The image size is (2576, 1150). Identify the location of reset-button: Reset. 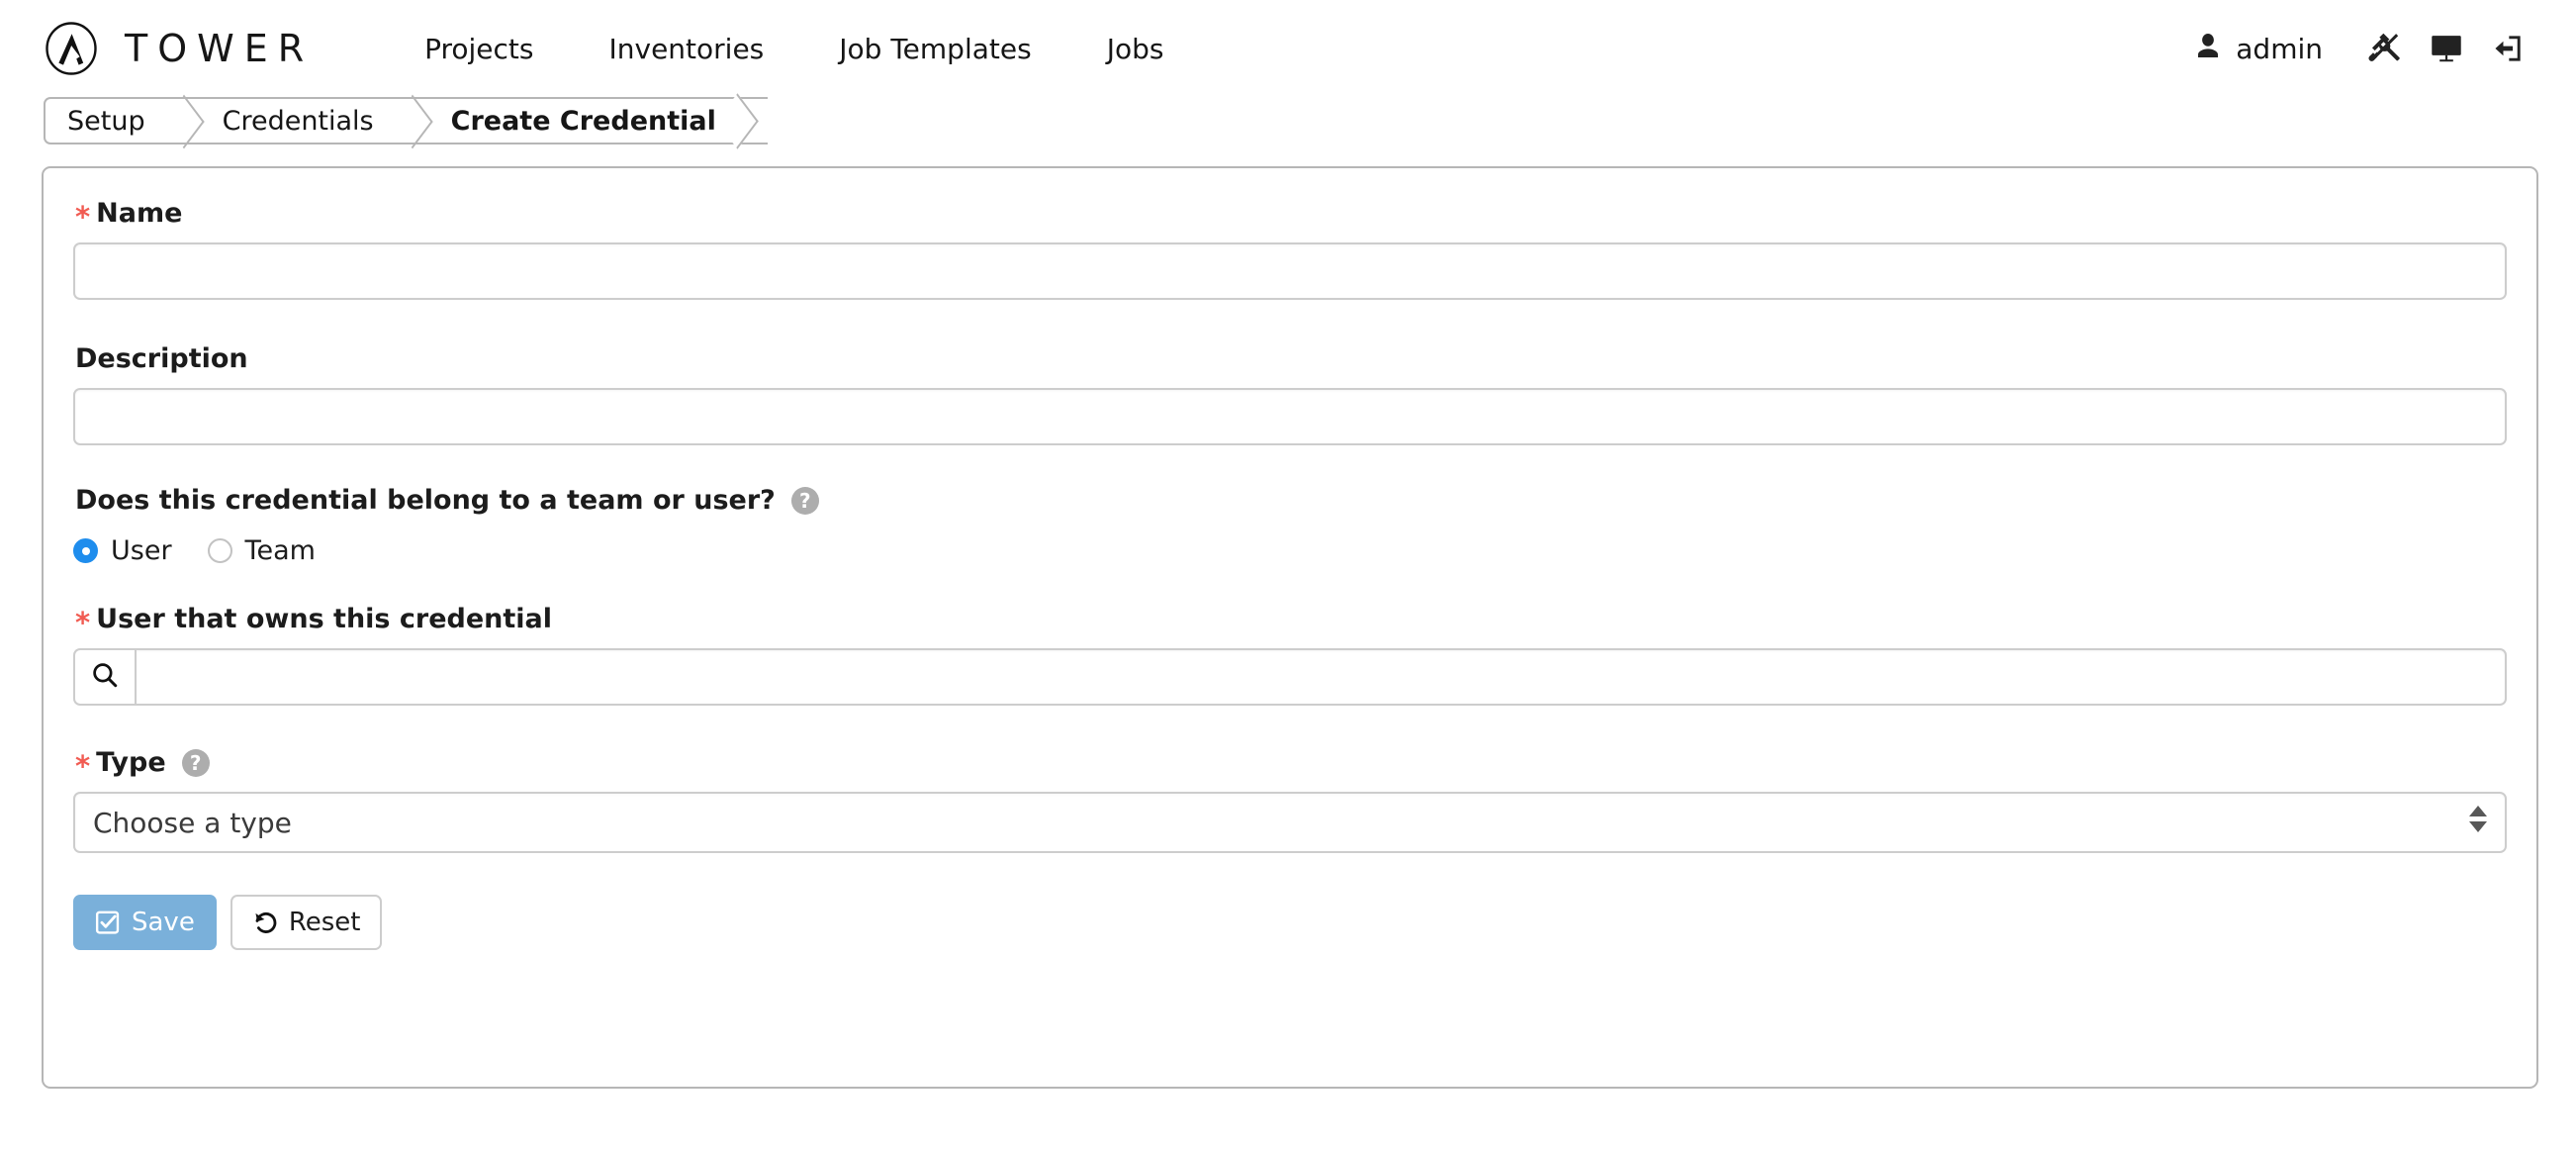
(306, 923).